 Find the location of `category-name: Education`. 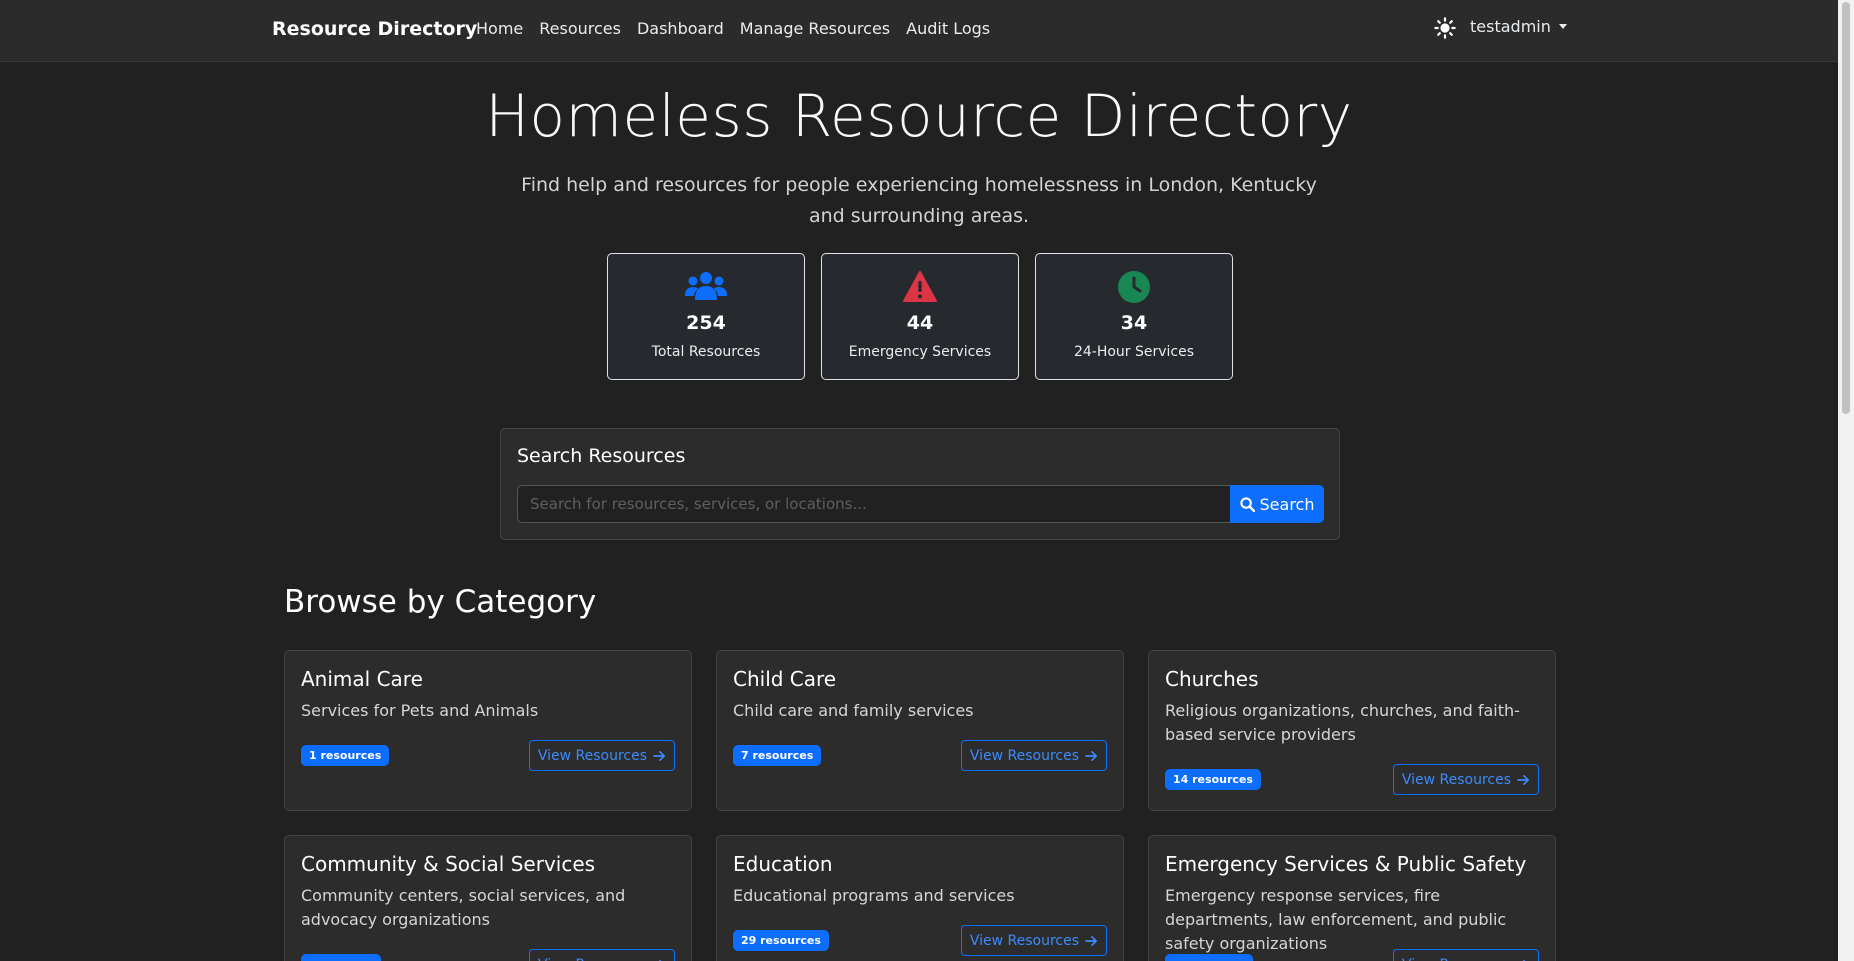

category-name: Education is located at coordinates (783, 864).